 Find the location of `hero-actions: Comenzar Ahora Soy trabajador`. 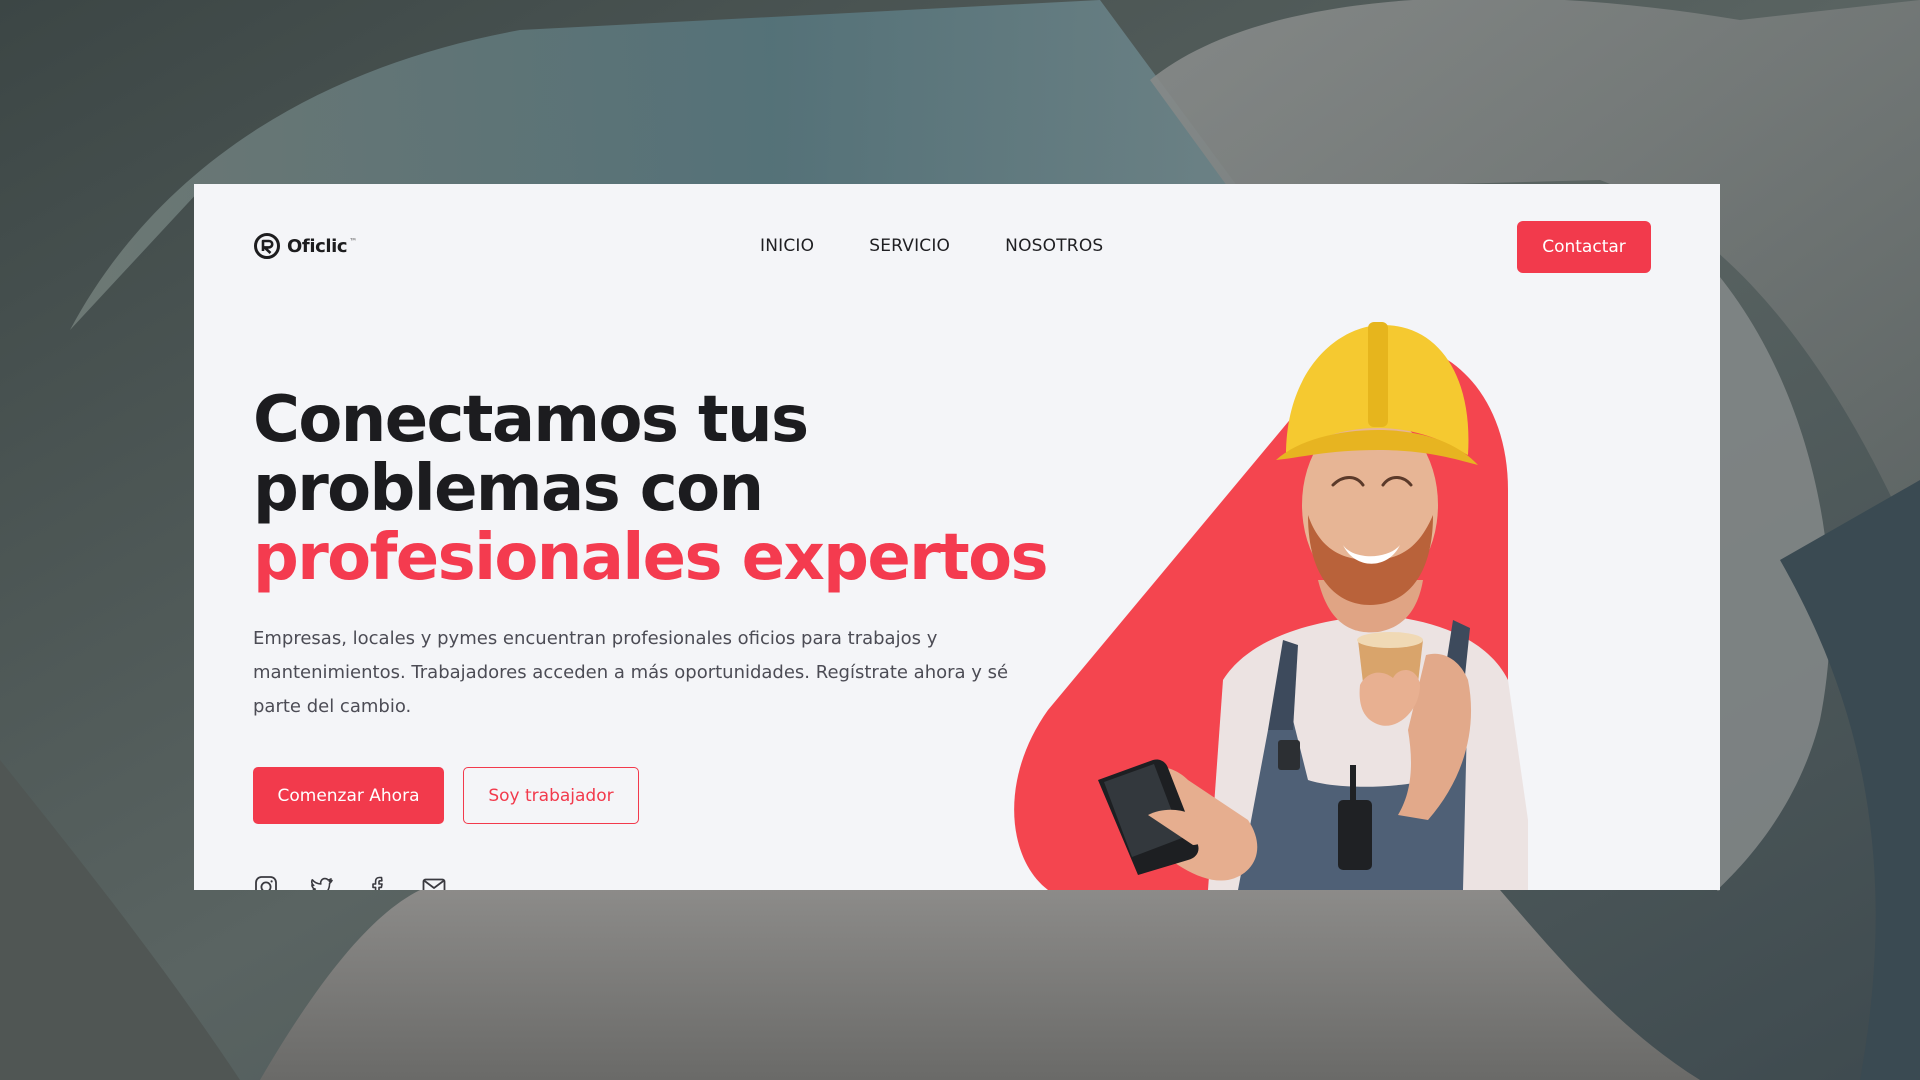

hero-actions: Comenzar Ahora Soy trabajador is located at coordinates (446, 795).